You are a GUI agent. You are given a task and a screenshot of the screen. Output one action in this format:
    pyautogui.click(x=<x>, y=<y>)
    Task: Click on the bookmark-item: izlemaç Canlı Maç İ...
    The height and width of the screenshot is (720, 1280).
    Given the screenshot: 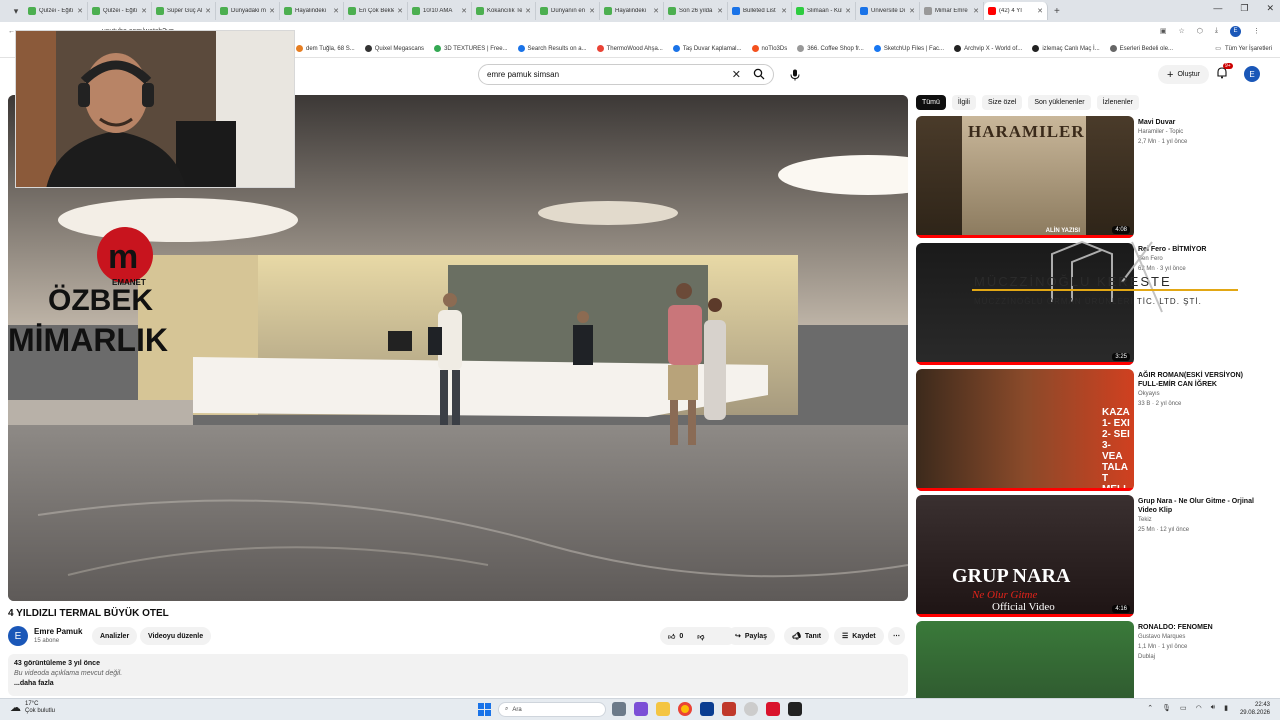 What is the action you would take?
    pyautogui.click(x=1066, y=48)
    